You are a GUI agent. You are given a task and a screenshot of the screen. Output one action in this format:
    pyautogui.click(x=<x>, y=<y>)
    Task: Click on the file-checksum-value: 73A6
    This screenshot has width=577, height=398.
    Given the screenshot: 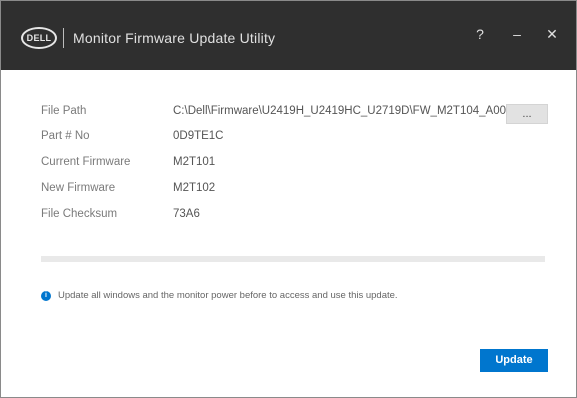 What is the action you would take?
    pyautogui.click(x=186, y=214)
    